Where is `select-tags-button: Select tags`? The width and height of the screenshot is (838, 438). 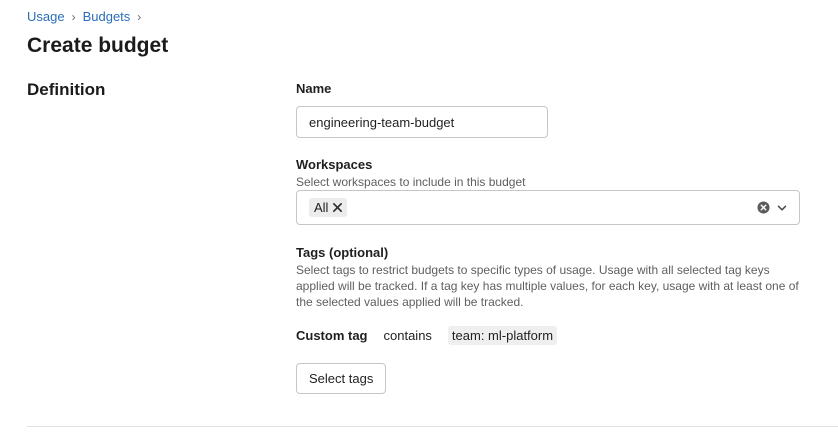 select-tags-button: Select tags is located at coordinates (341, 378).